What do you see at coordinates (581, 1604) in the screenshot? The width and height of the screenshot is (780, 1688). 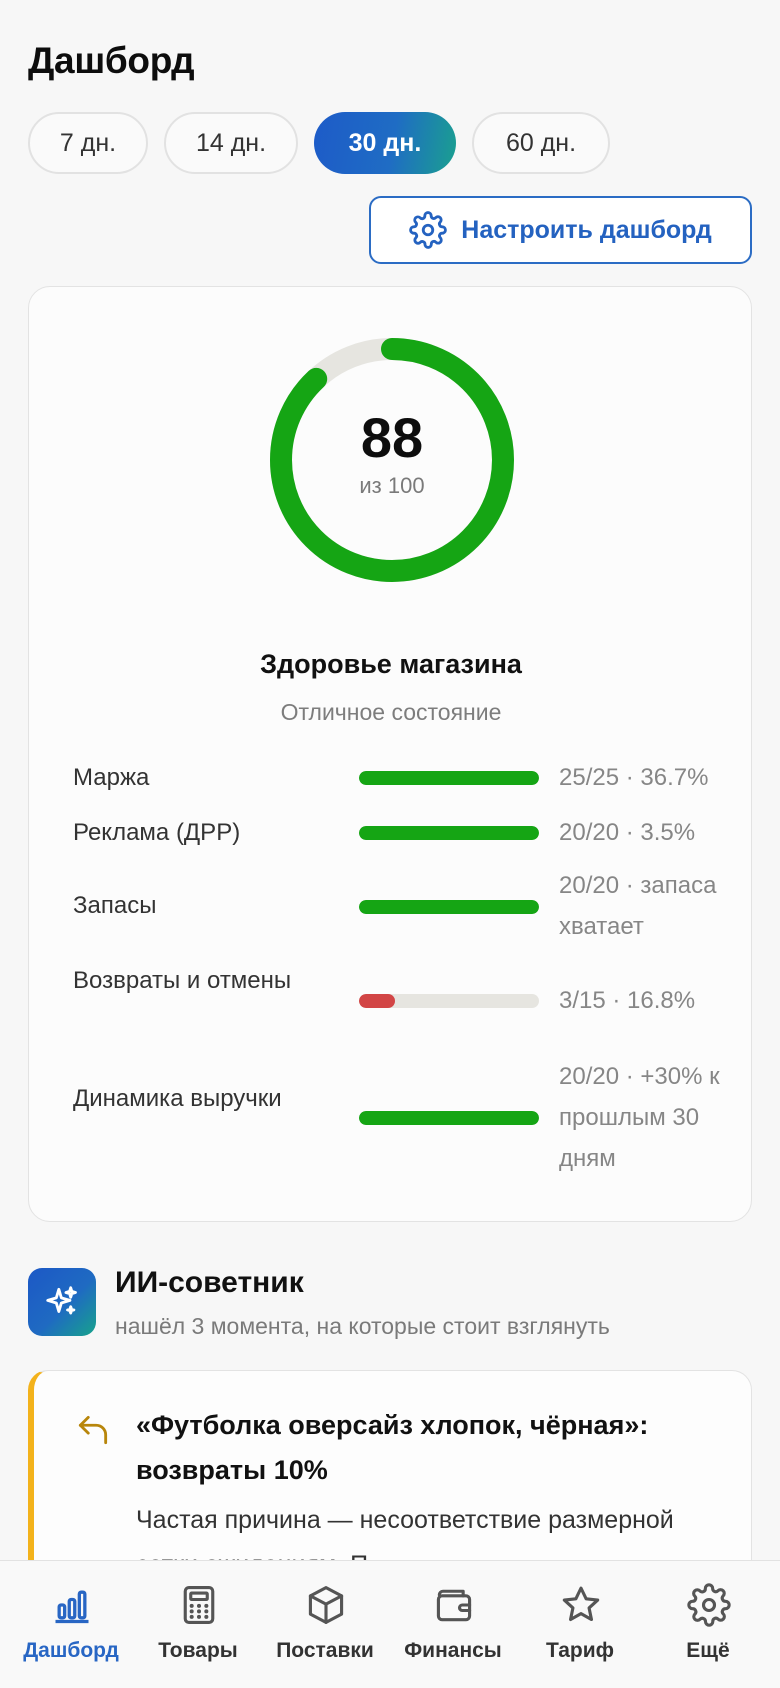 I see `star-icon` at bounding box center [581, 1604].